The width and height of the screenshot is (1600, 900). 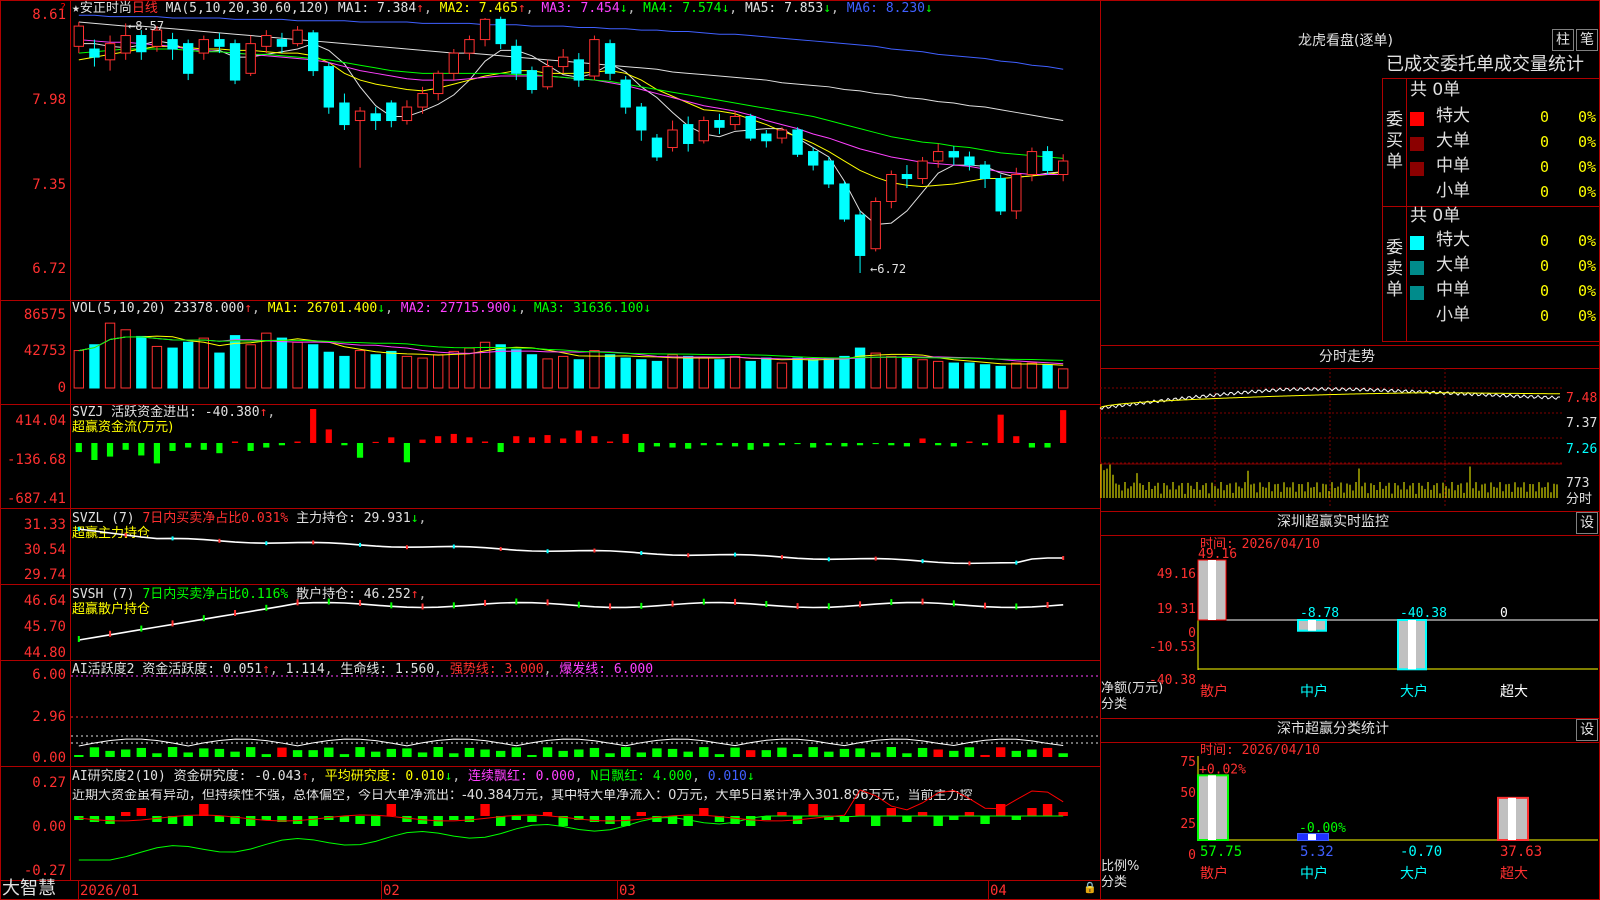 What do you see at coordinates (571, 71) in the screenshot?
I see `ma-line-MA5` at bounding box center [571, 71].